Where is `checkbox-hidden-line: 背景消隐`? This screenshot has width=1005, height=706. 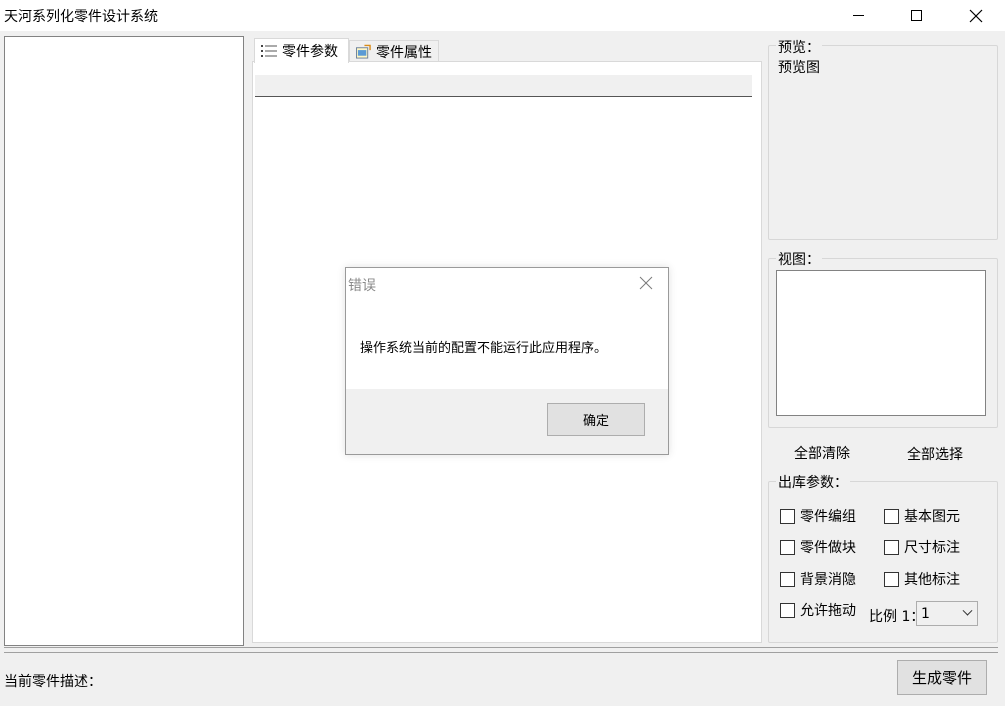 checkbox-hidden-line: 背景消隐 is located at coordinates (818, 579).